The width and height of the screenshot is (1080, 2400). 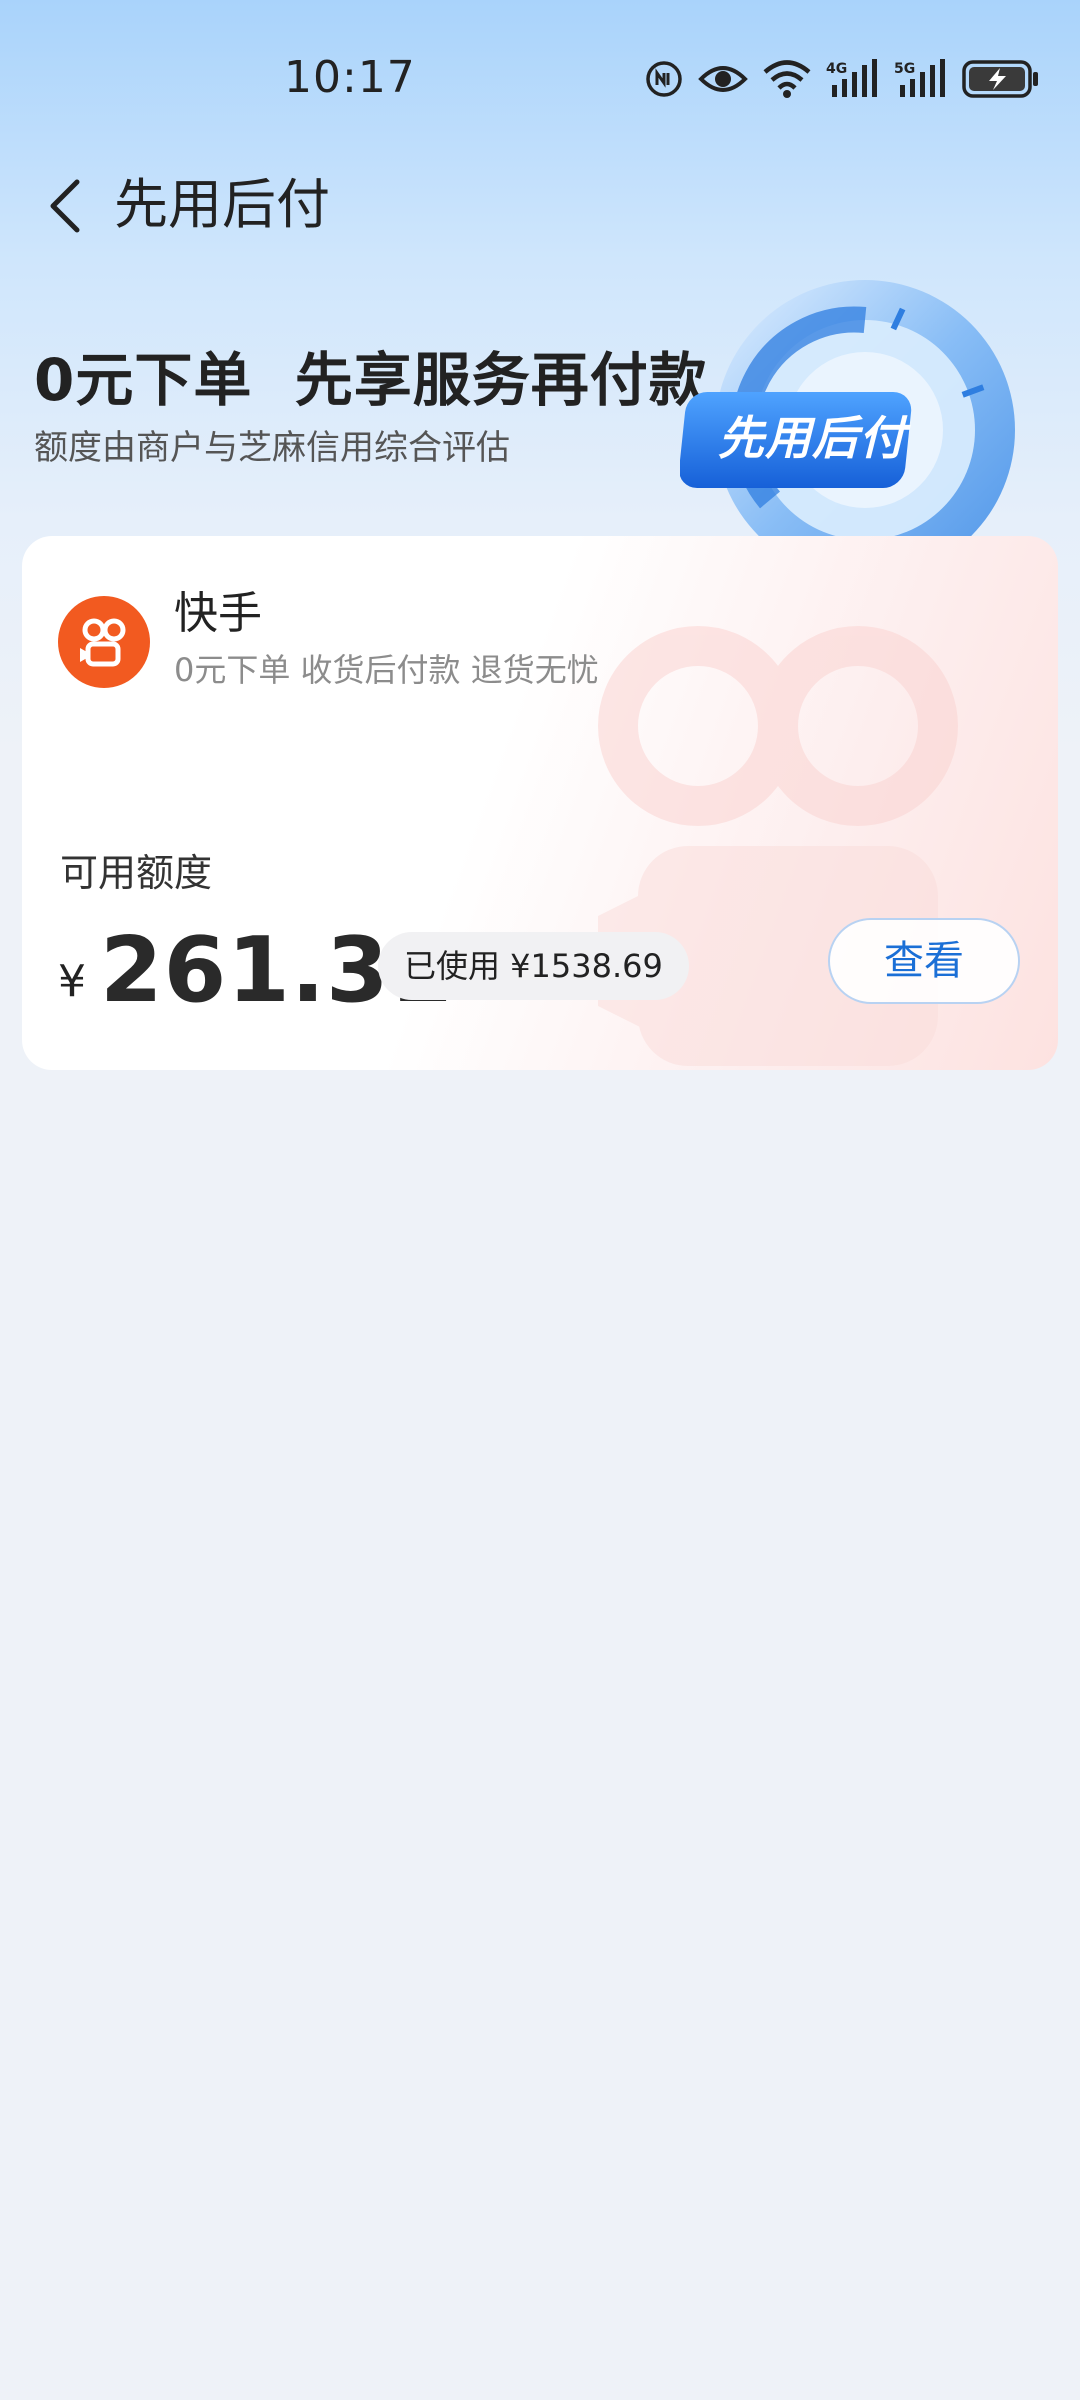 I want to click on hero-subtitle: 额度由商户与芝麻信用综合评估, so click(x=272, y=448).